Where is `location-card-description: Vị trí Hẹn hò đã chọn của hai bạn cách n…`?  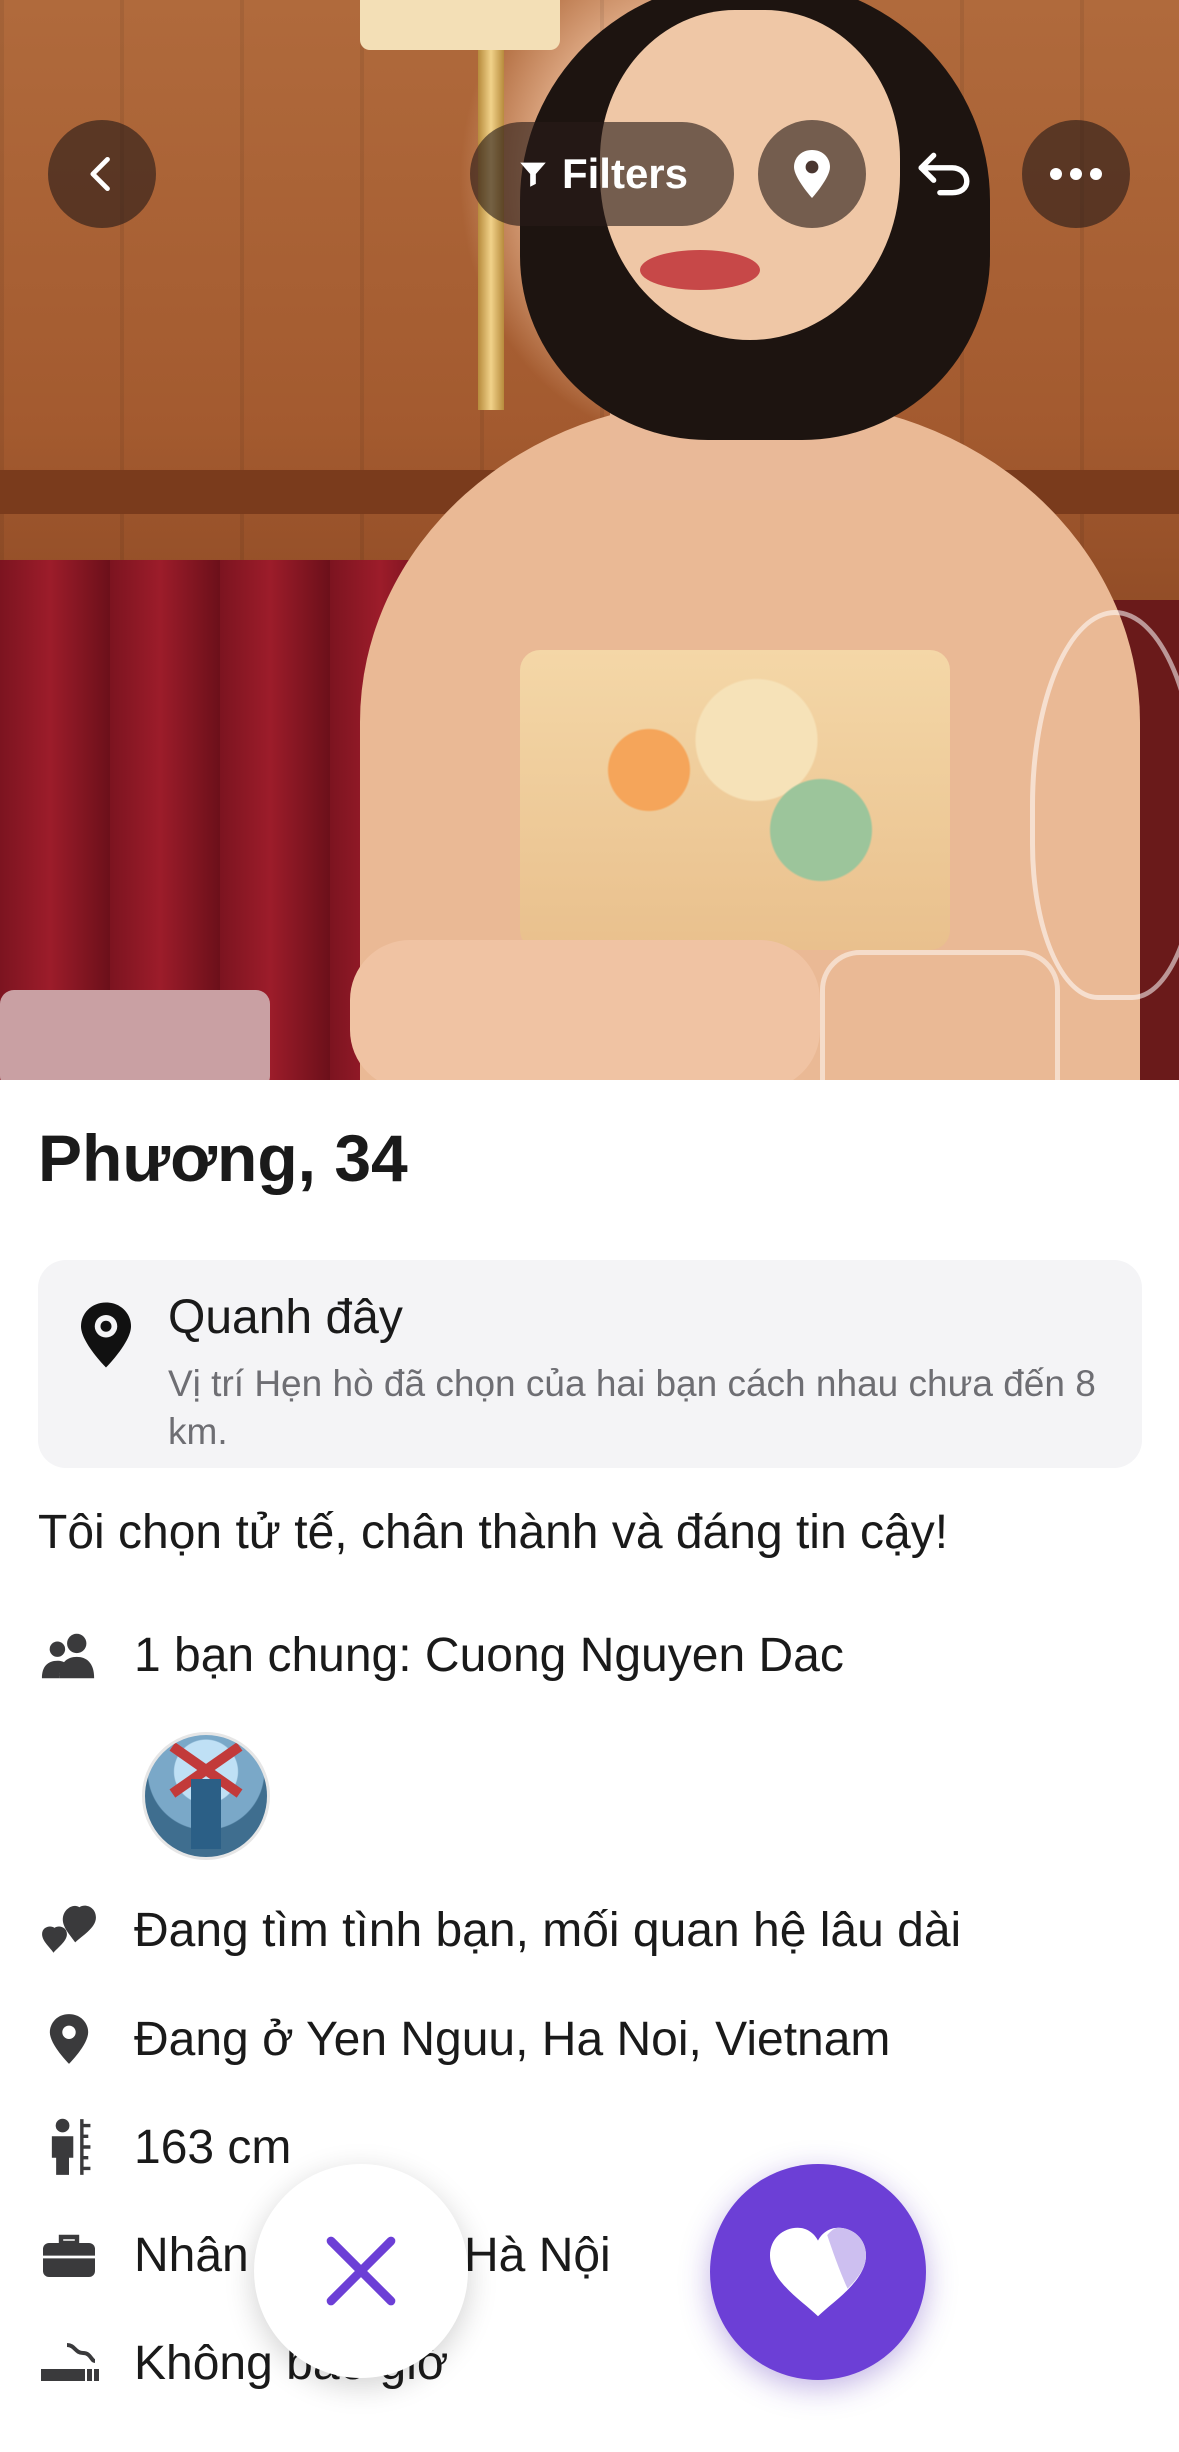
location-card-description: Vị trí Hẹn hò đã chọn của hai bạn cách n… is located at coordinates (632, 1407).